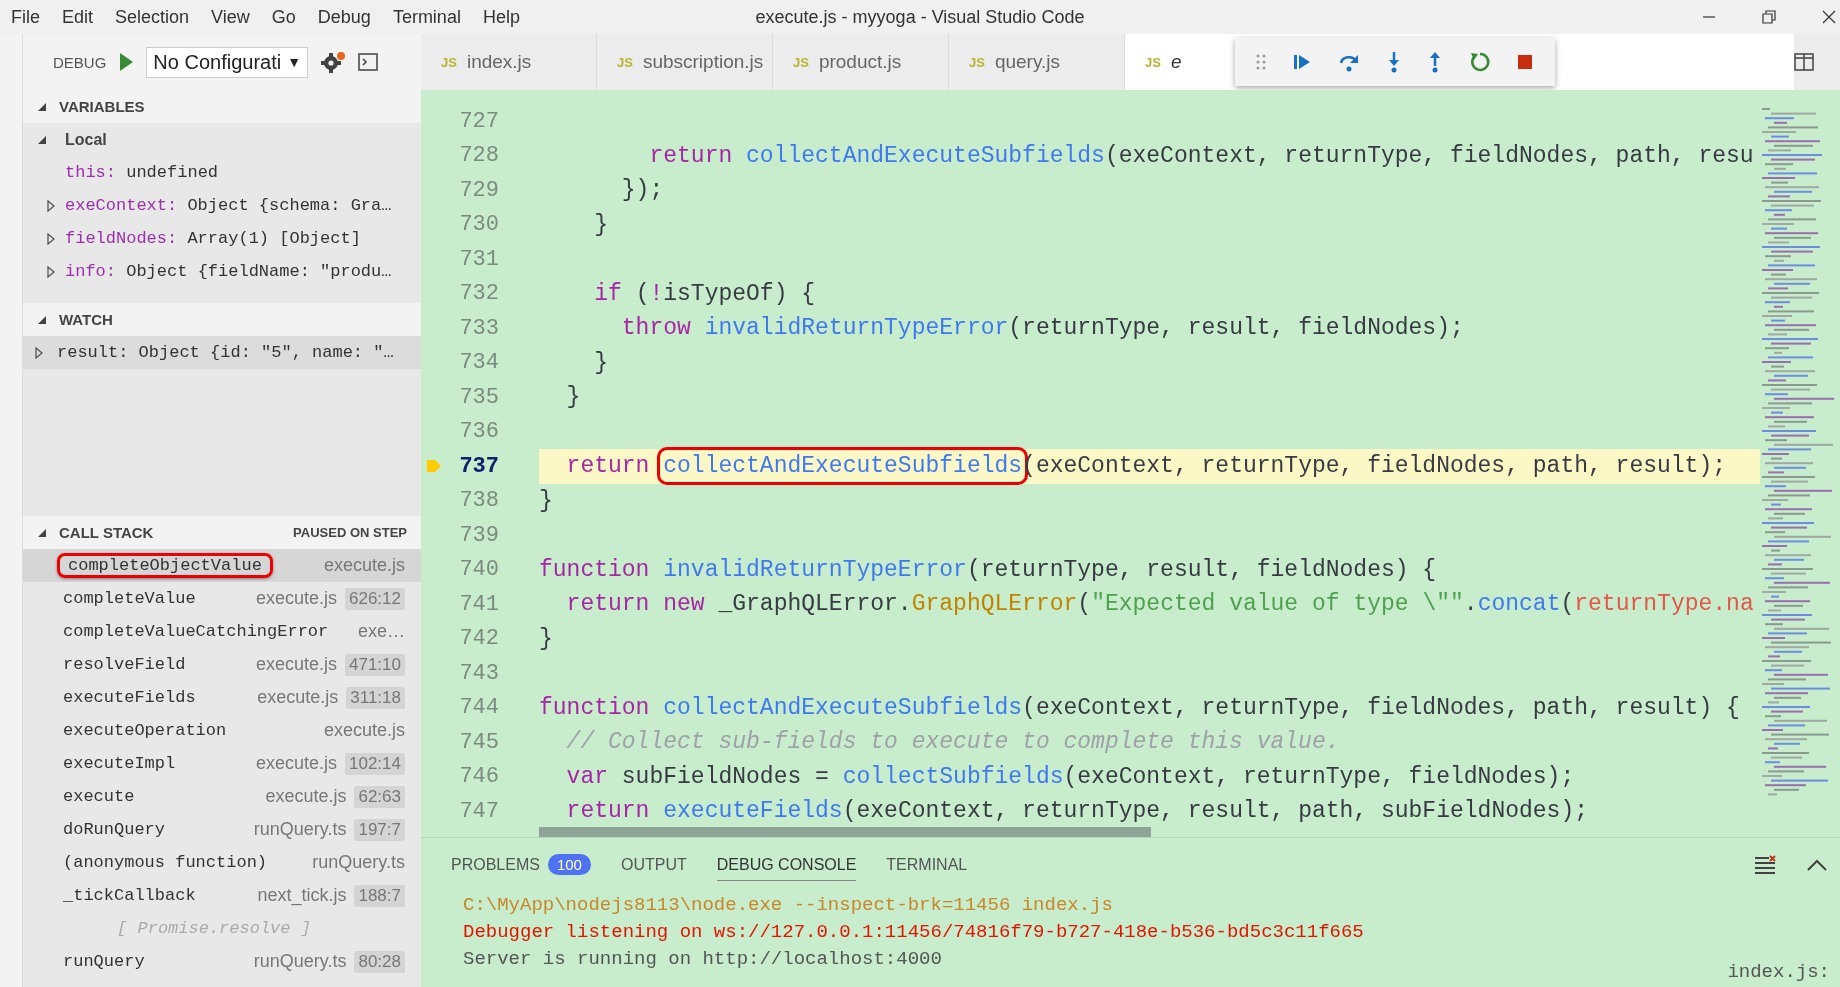 This screenshot has height=987, width=1840. I want to click on console-line: C:\MyApp\nodejs8113\node.exe --inspect-brk=11456 index.js, so click(788, 905).